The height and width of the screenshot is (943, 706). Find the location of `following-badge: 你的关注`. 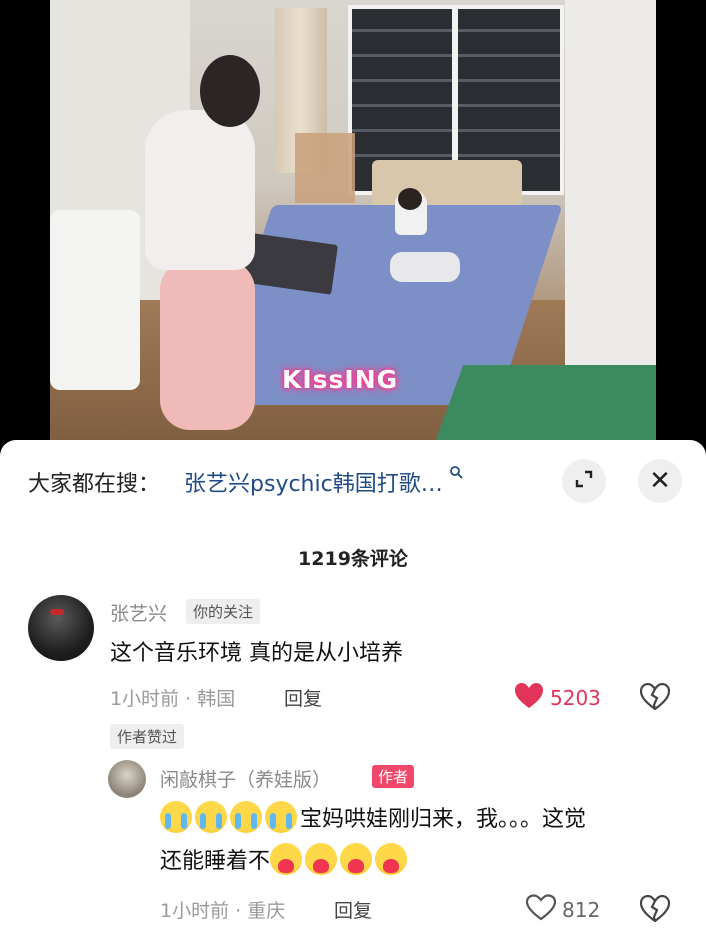

following-badge: 你的关注 is located at coordinates (223, 611).